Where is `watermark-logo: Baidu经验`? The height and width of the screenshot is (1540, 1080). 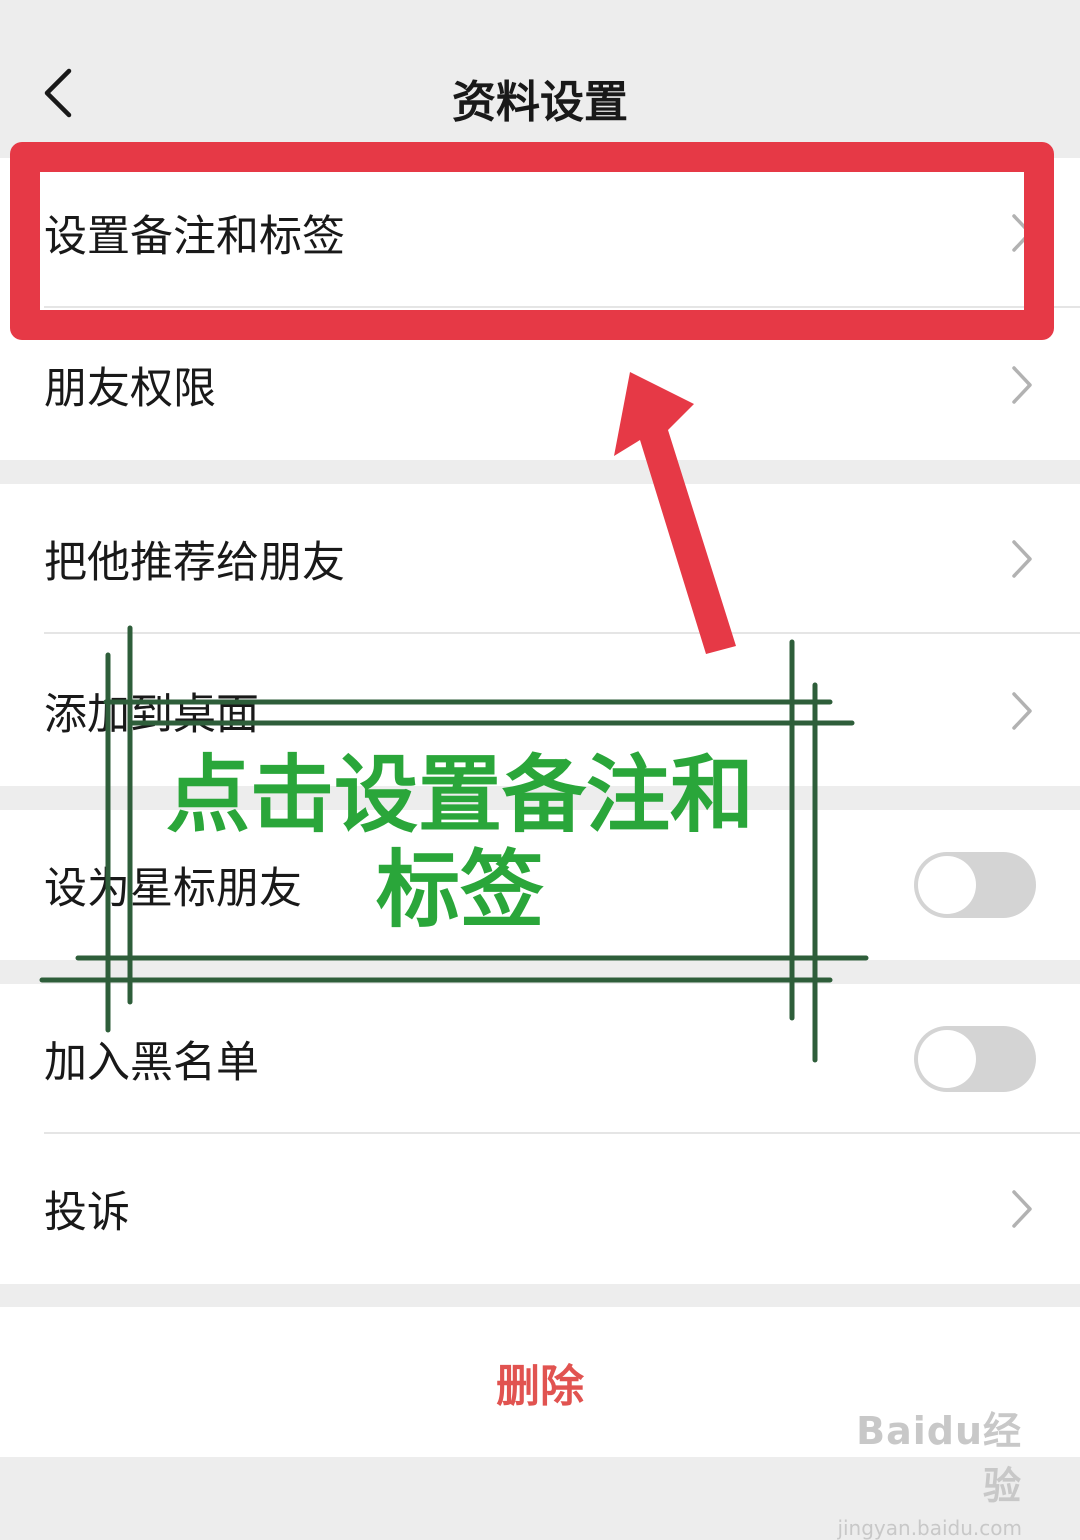 watermark-logo: Baidu经验 is located at coordinates (939, 1458).